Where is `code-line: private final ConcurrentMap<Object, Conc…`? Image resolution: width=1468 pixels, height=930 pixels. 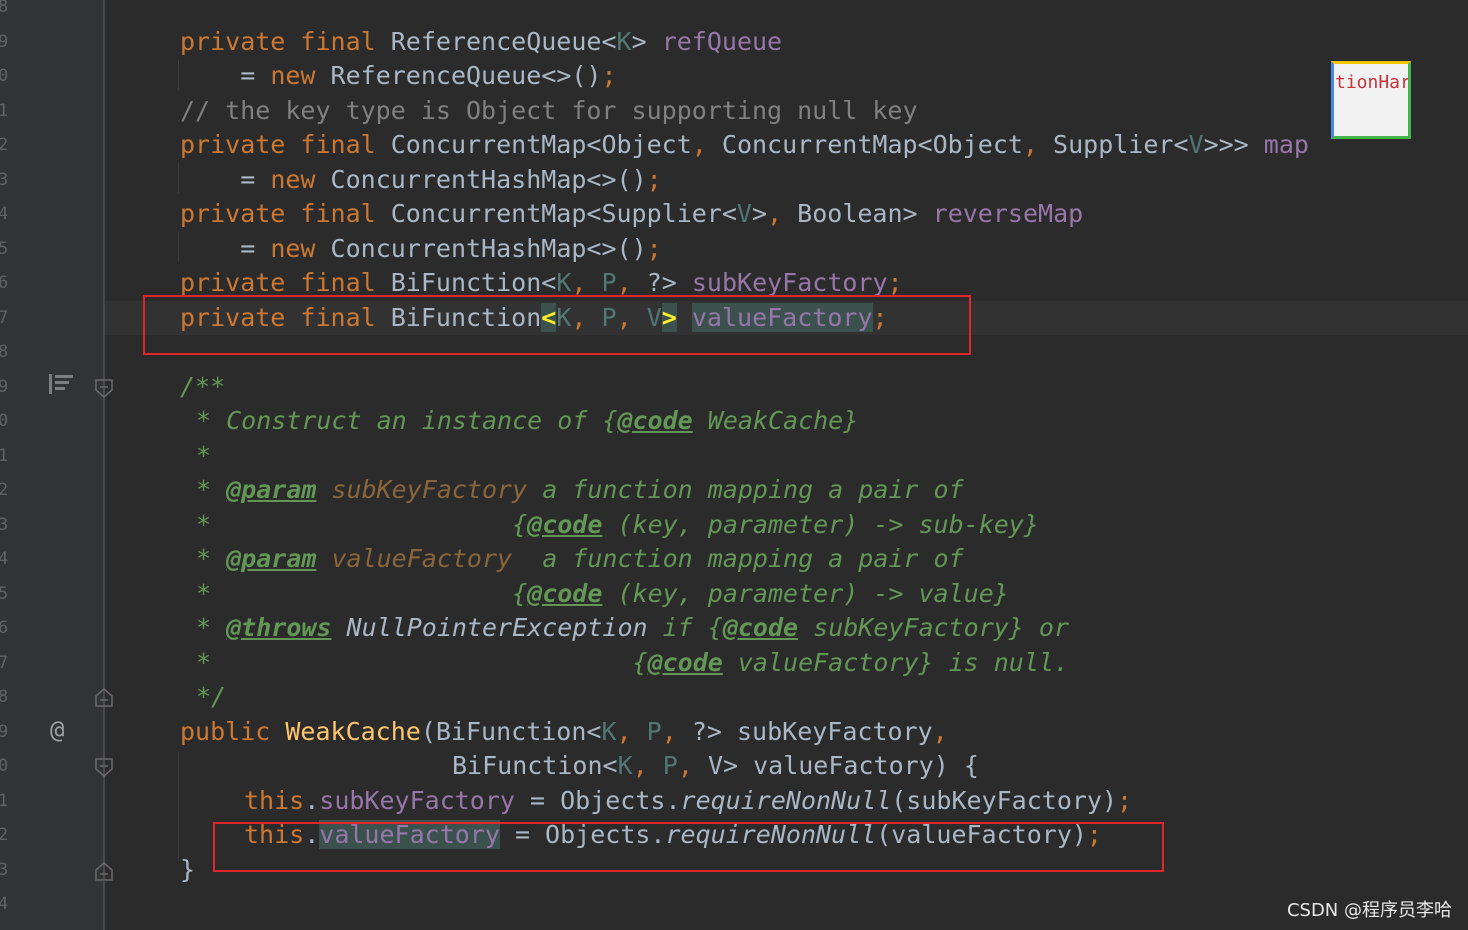 code-line: private final ConcurrentMap<Object, Conc… is located at coordinates (744, 145).